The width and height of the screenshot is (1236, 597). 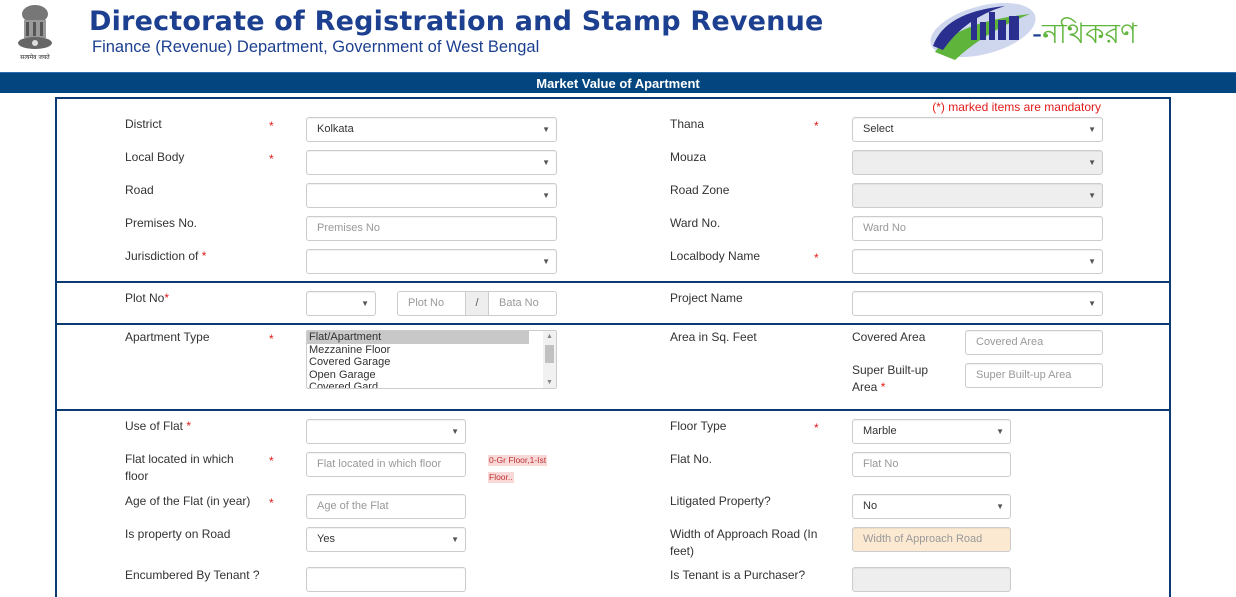 I want to click on litigated-value: No, so click(x=870, y=506).